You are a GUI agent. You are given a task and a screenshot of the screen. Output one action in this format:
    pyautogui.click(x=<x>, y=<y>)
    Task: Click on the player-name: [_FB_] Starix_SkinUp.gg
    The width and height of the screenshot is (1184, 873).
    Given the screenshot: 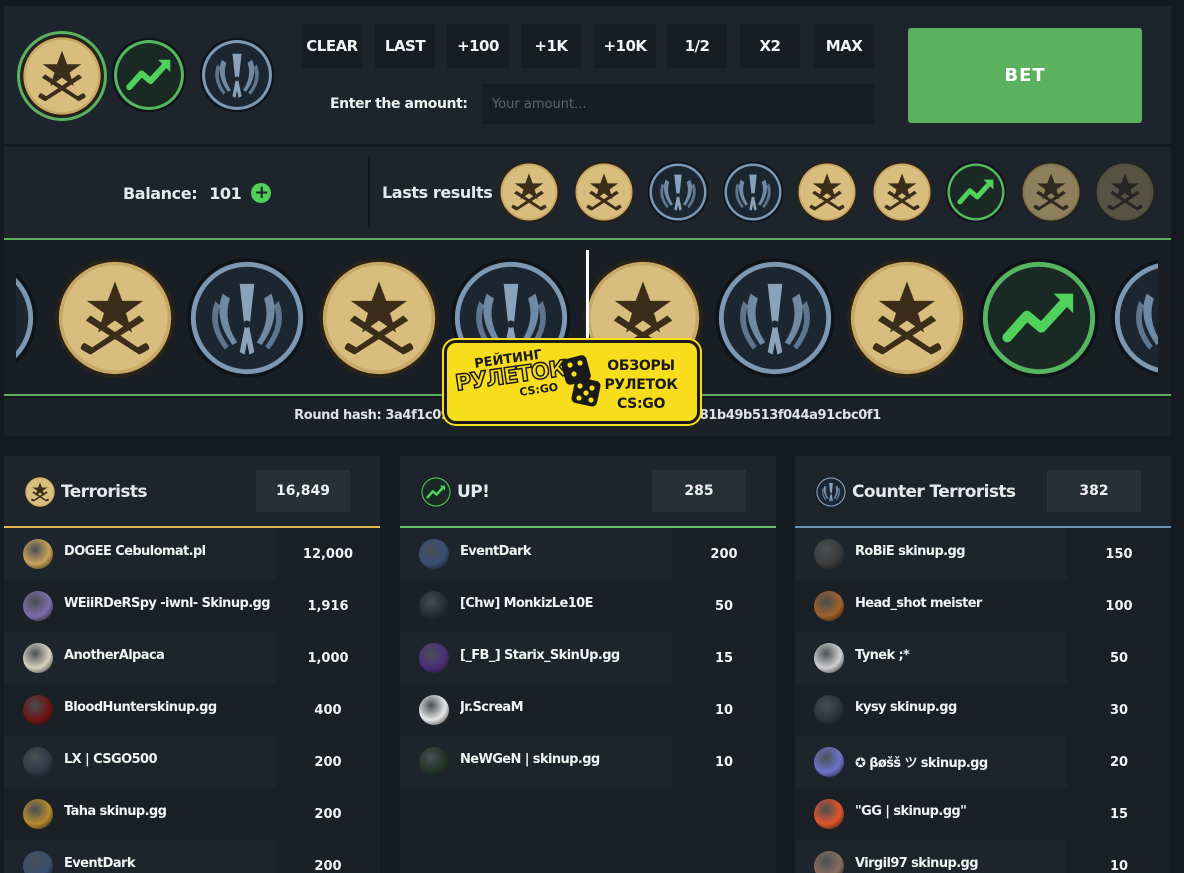 What is the action you would take?
    pyautogui.click(x=565, y=655)
    